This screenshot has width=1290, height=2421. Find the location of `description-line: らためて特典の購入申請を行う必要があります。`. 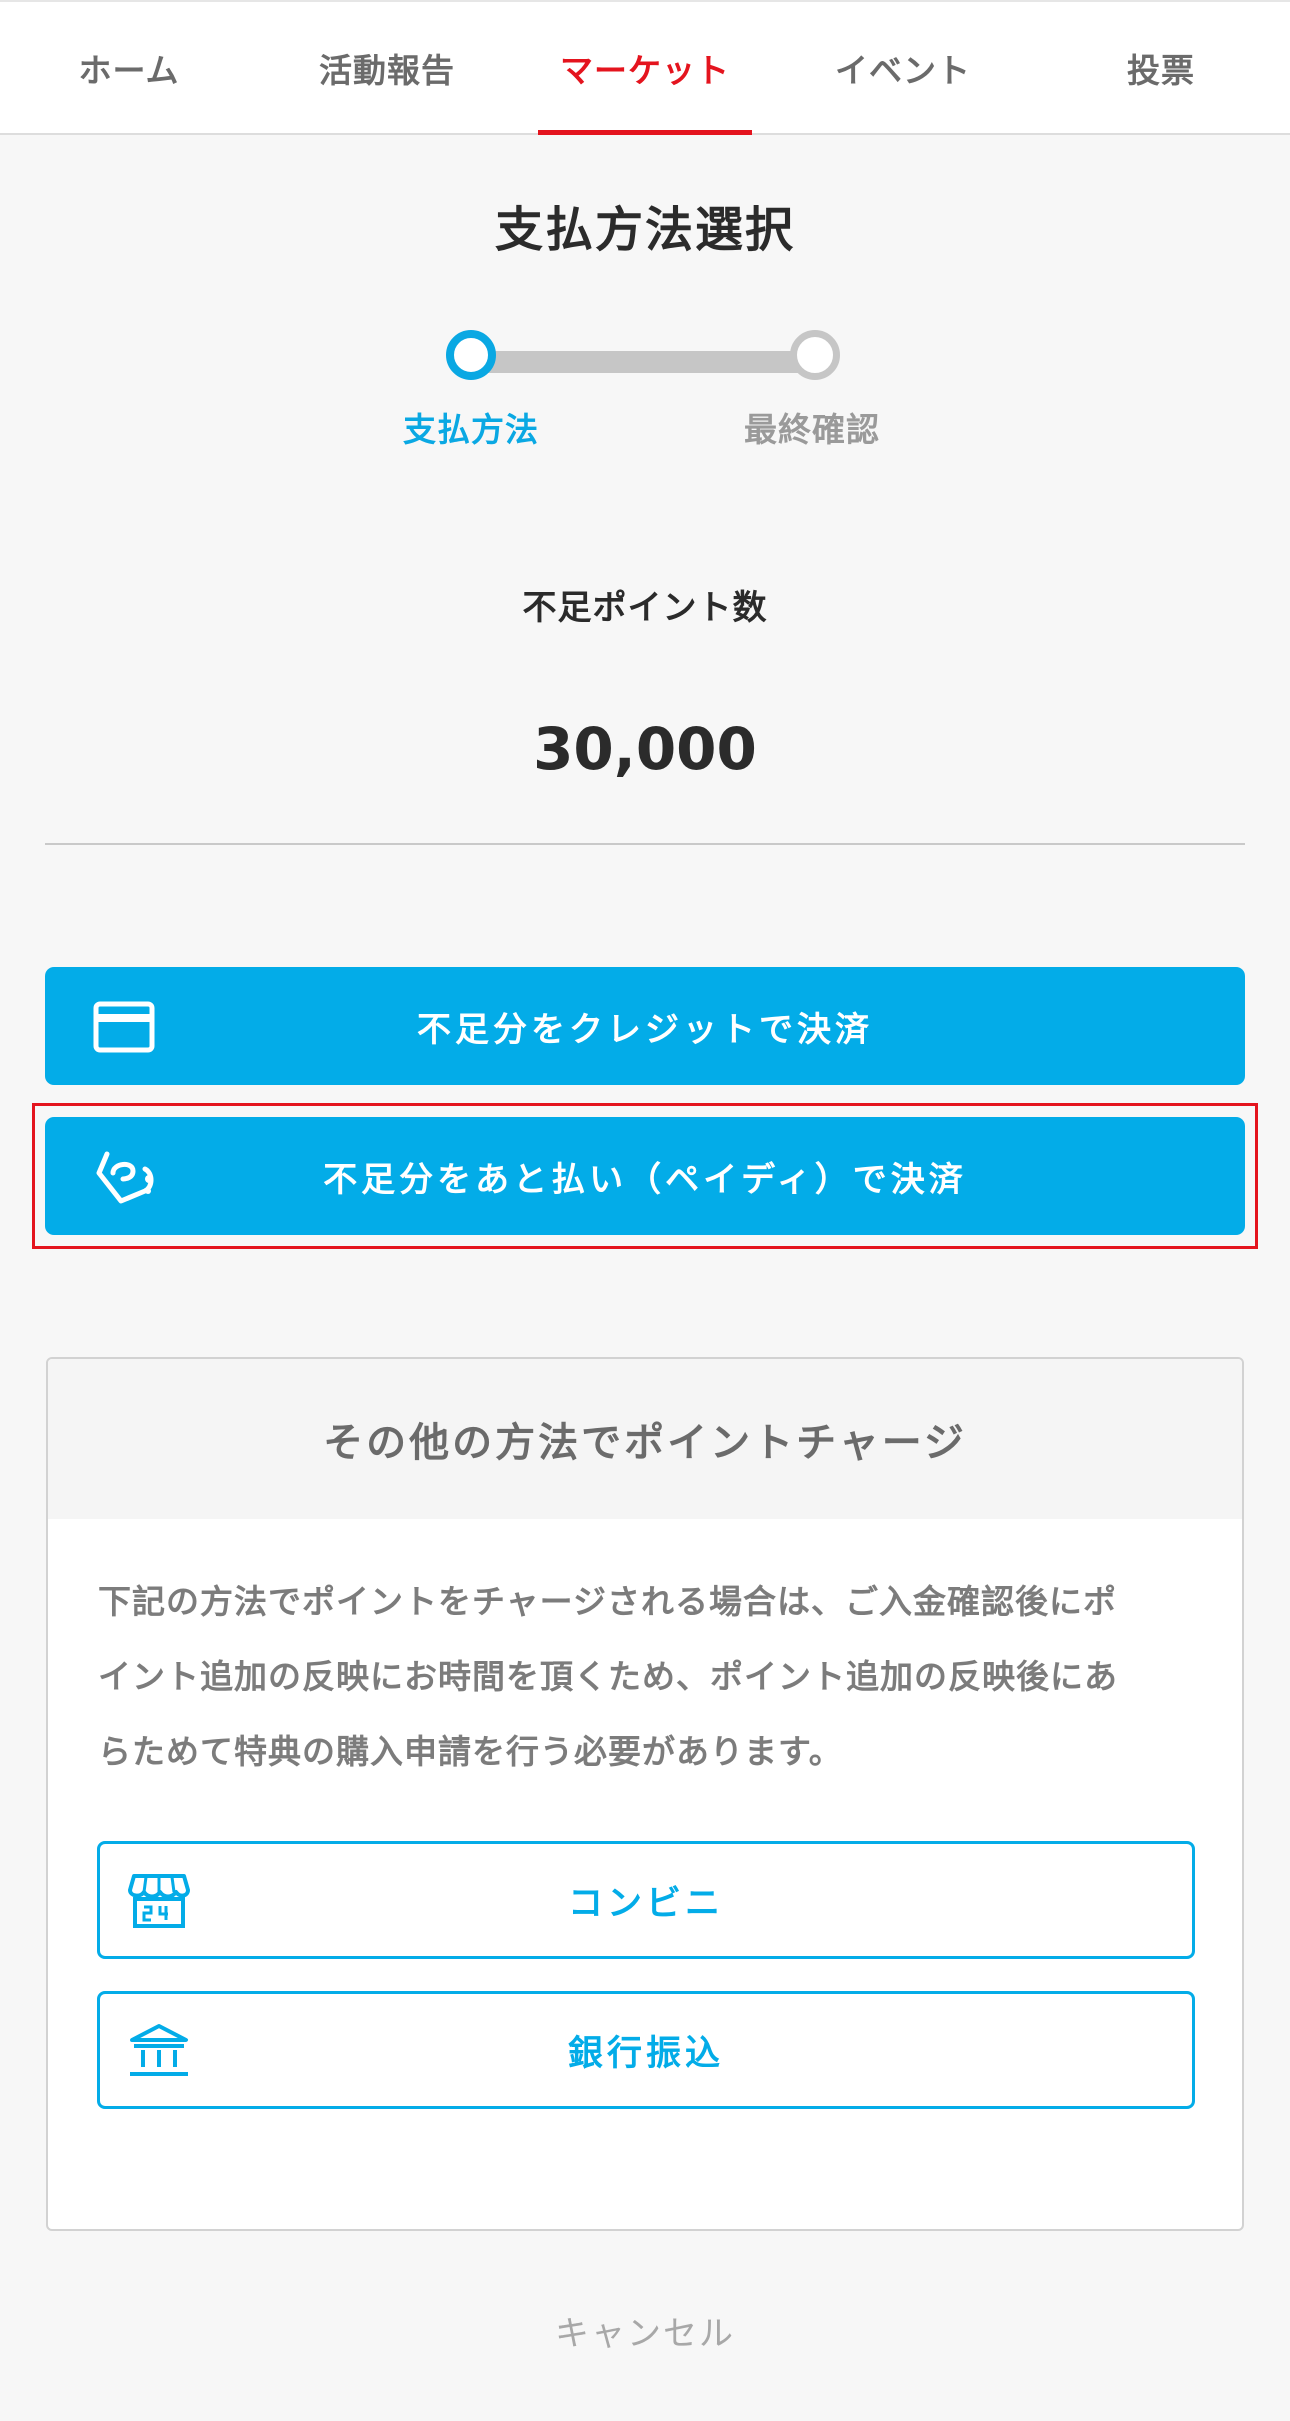

description-line: らためて特典の購入申請を行う必要があります。 is located at coordinates (470, 1751).